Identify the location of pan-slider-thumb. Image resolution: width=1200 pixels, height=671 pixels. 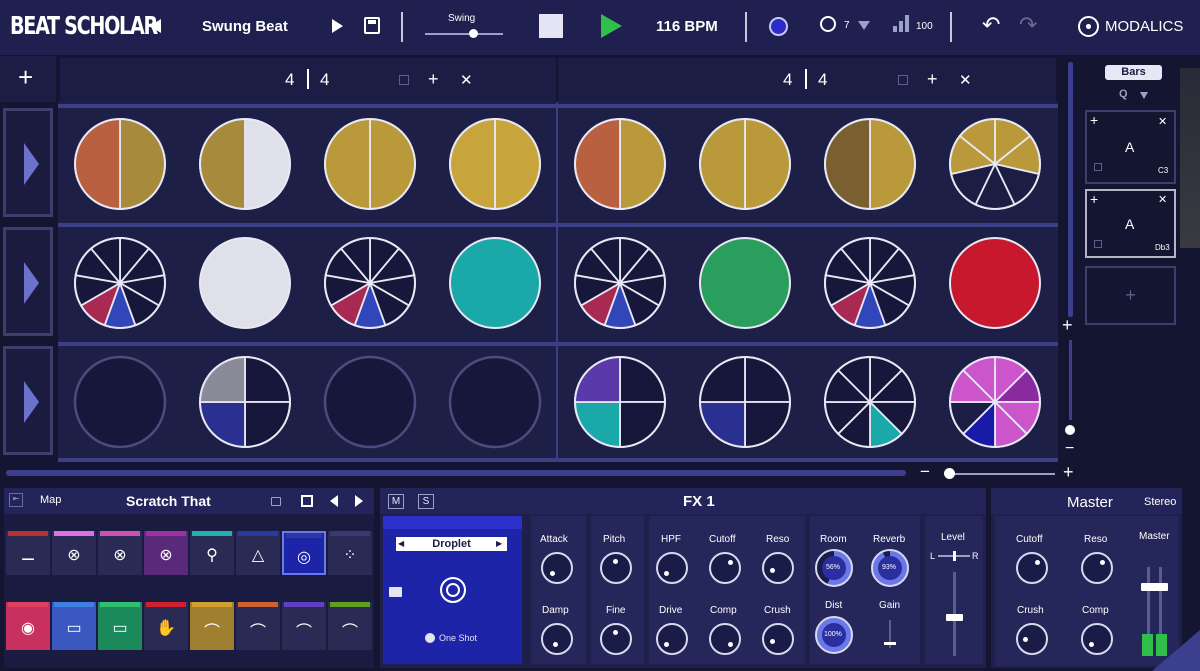
(954, 556).